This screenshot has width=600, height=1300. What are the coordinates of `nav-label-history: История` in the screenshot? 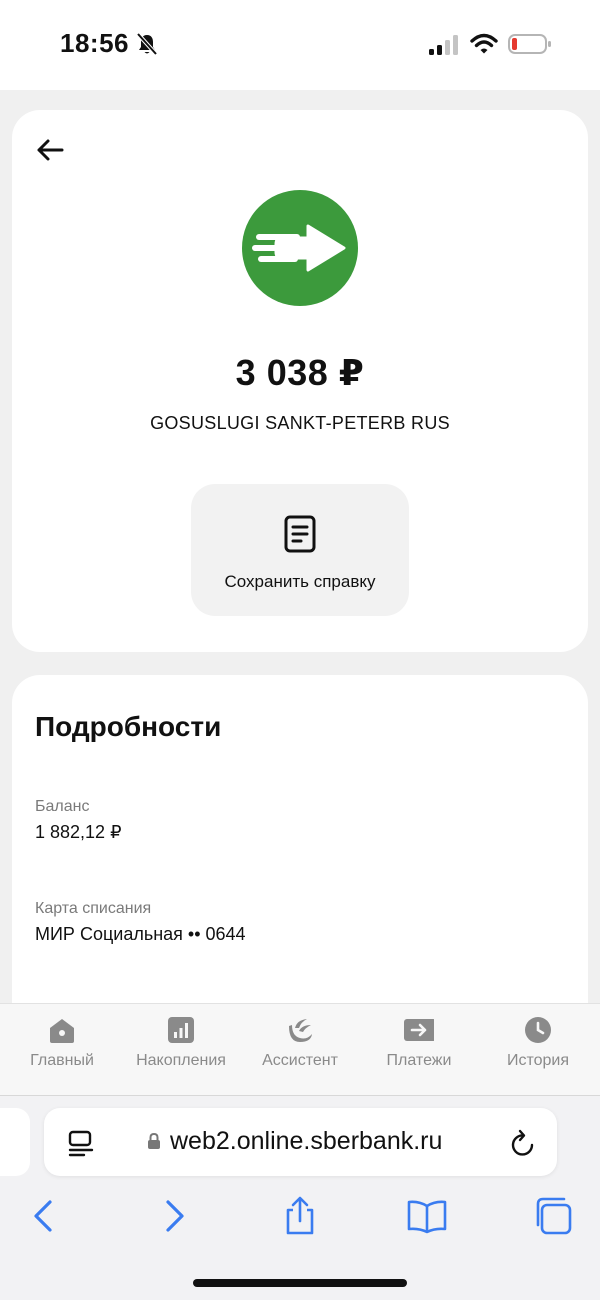 It's located at (538, 1060).